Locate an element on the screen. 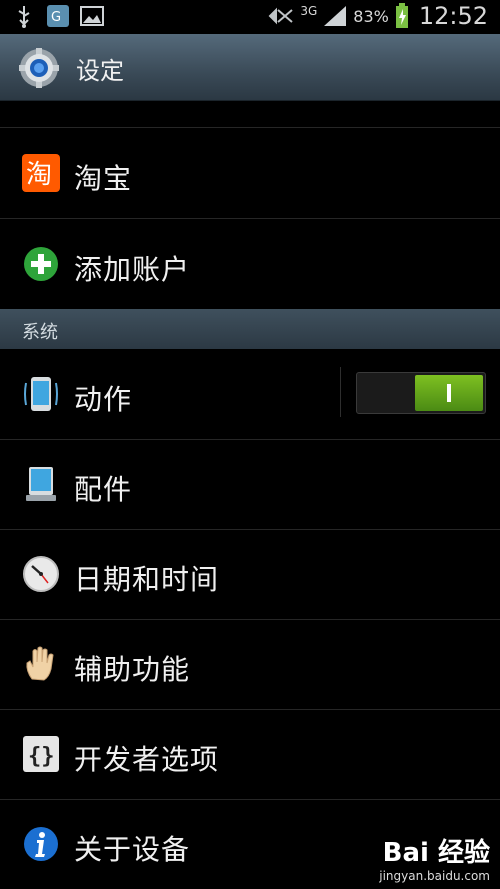 The image size is (500, 889). list-item-label: 动作 is located at coordinates (103, 399).